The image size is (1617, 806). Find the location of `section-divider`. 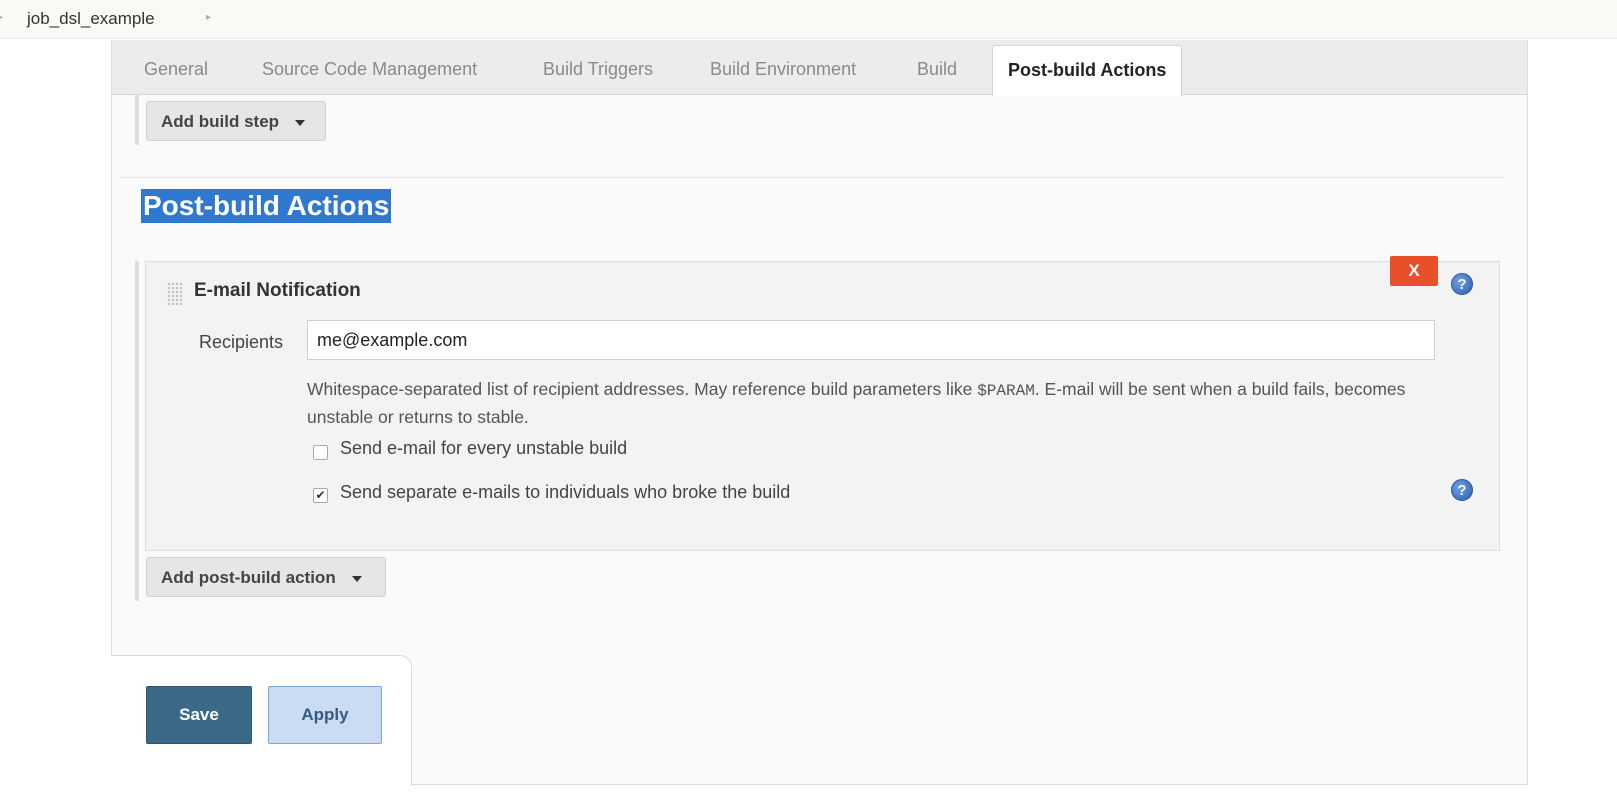

section-divider is located at coordinates (812, 177).